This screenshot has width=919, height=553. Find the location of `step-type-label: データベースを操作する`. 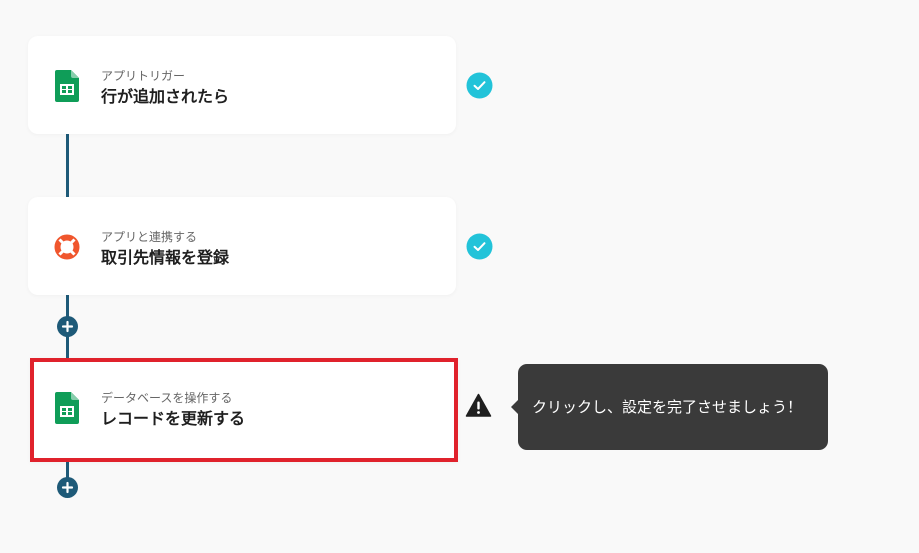

step-type-label: データベースを操作する is located at coordinates (167, 398).